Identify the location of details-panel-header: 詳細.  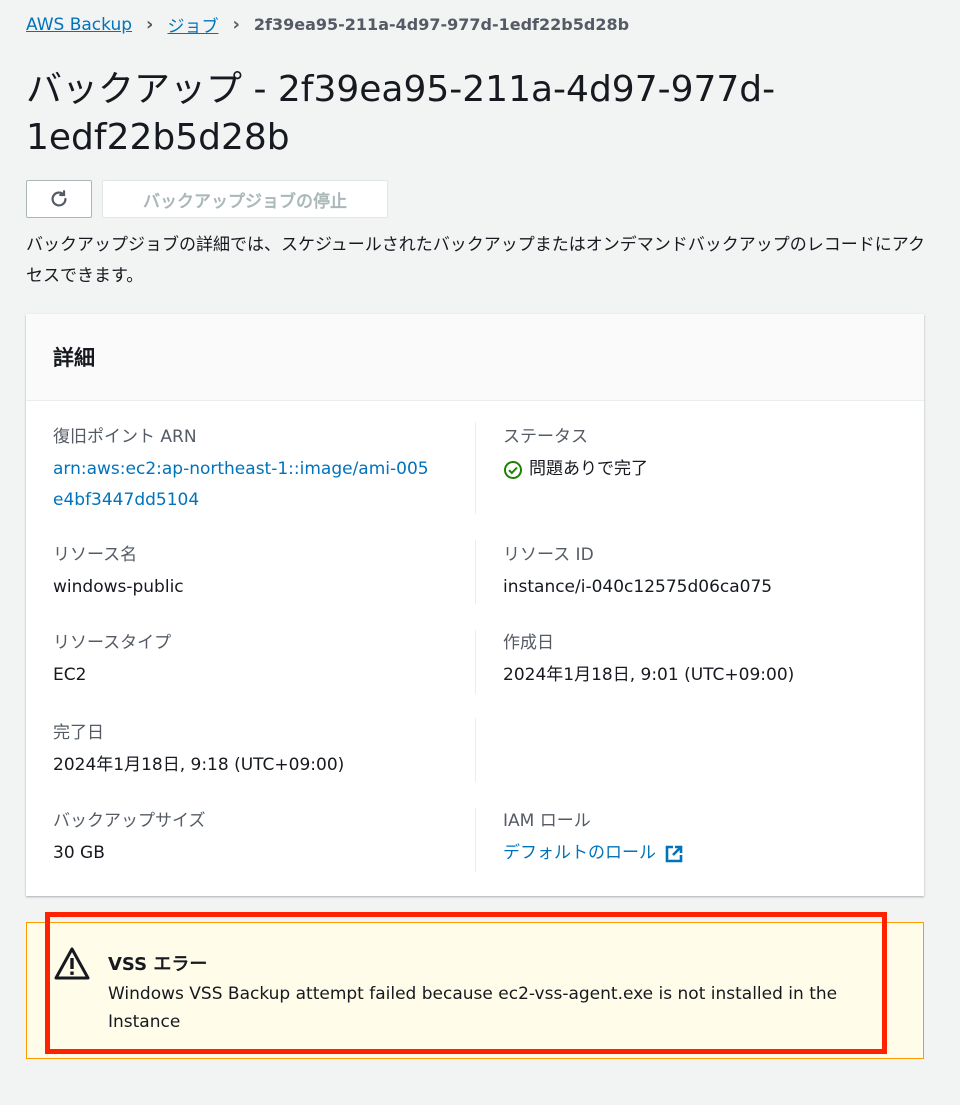
(475, 357).